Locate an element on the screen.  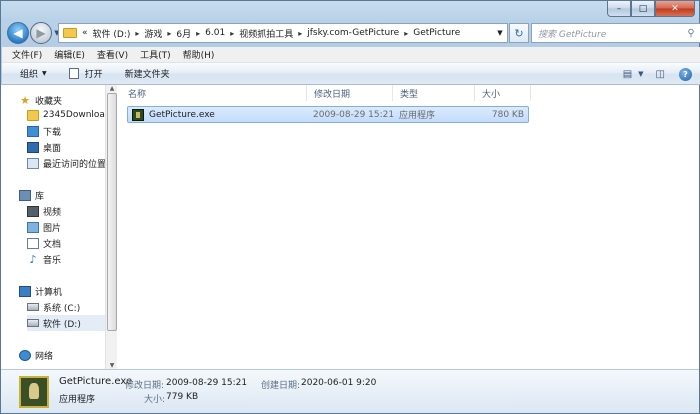
nav-item-pictures: 图片 is located at coordinates (44, 227).